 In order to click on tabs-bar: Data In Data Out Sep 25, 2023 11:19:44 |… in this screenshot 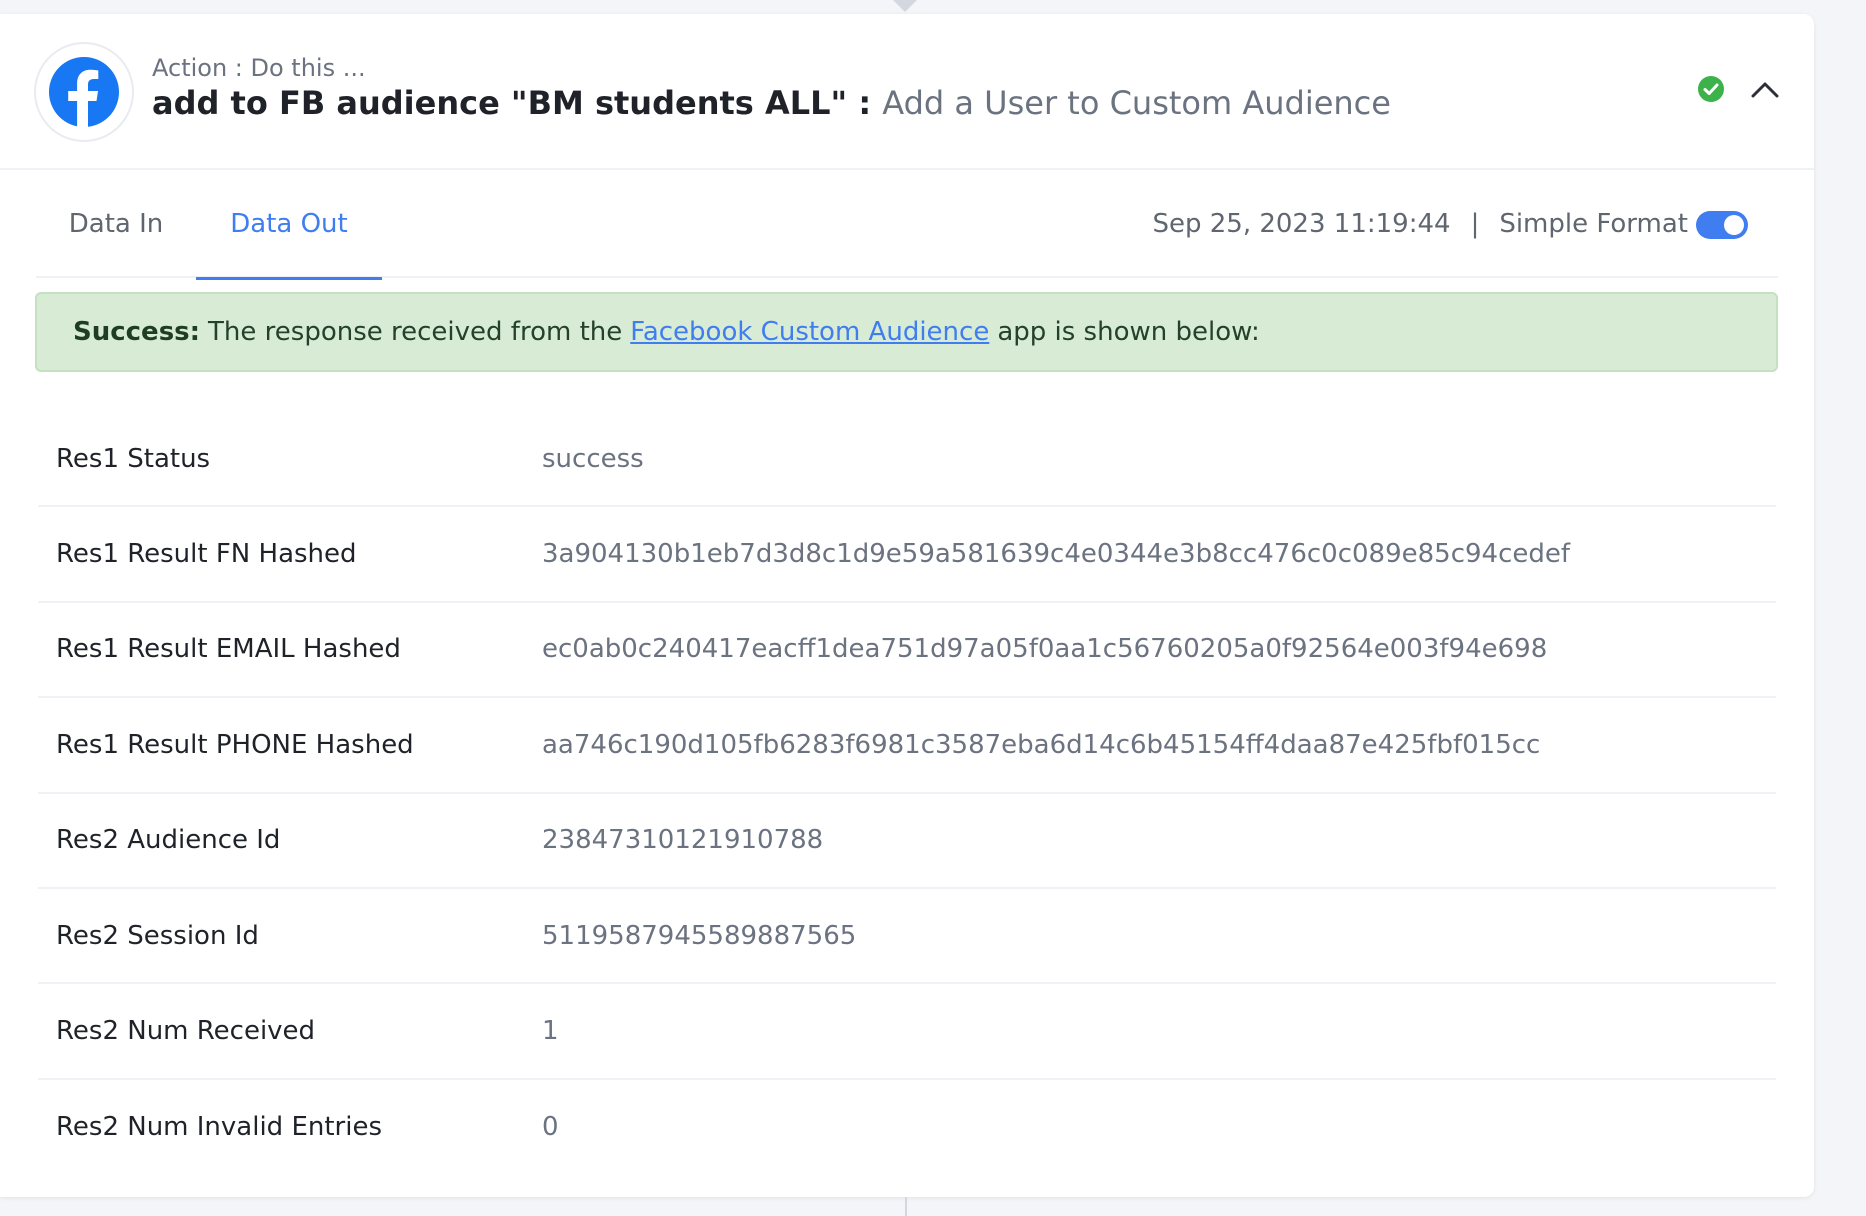, I will do `click(907, 225)`.